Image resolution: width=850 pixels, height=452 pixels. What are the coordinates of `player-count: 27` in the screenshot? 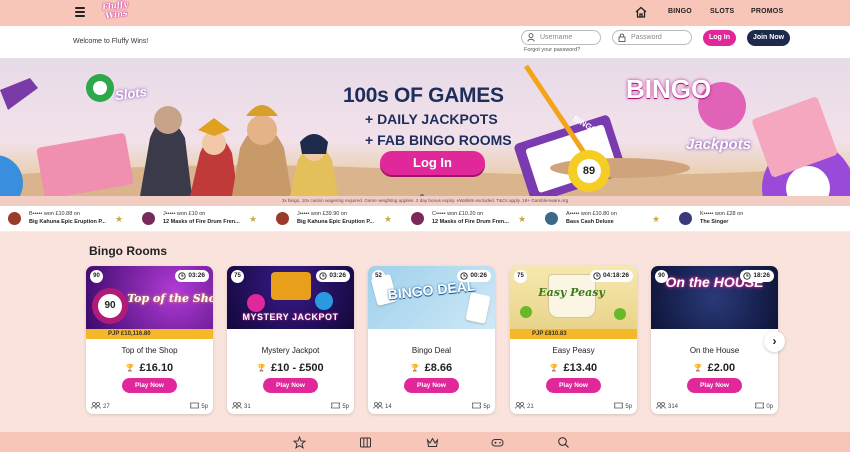 It's located at (100, 406).